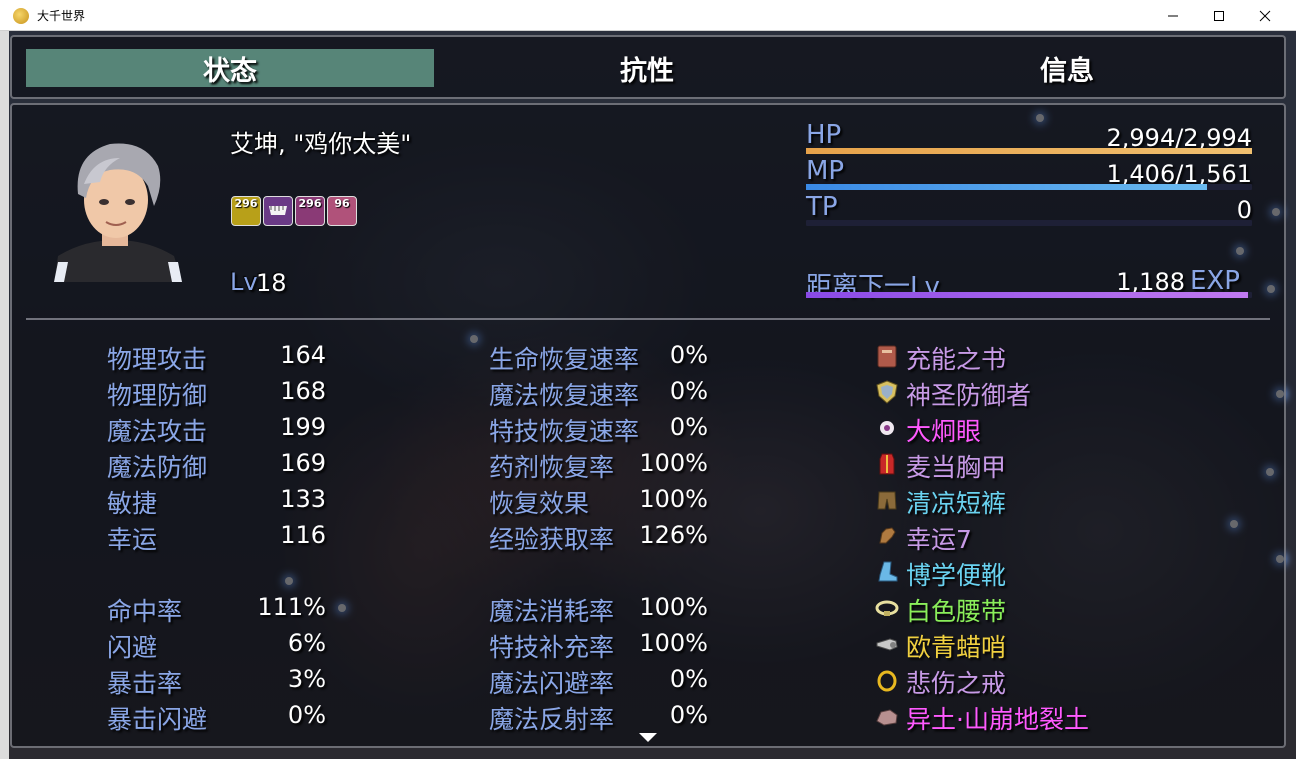 The height and width of the screenshot is (759, 1296). I want to click on belt-icon, so click(887, 608).